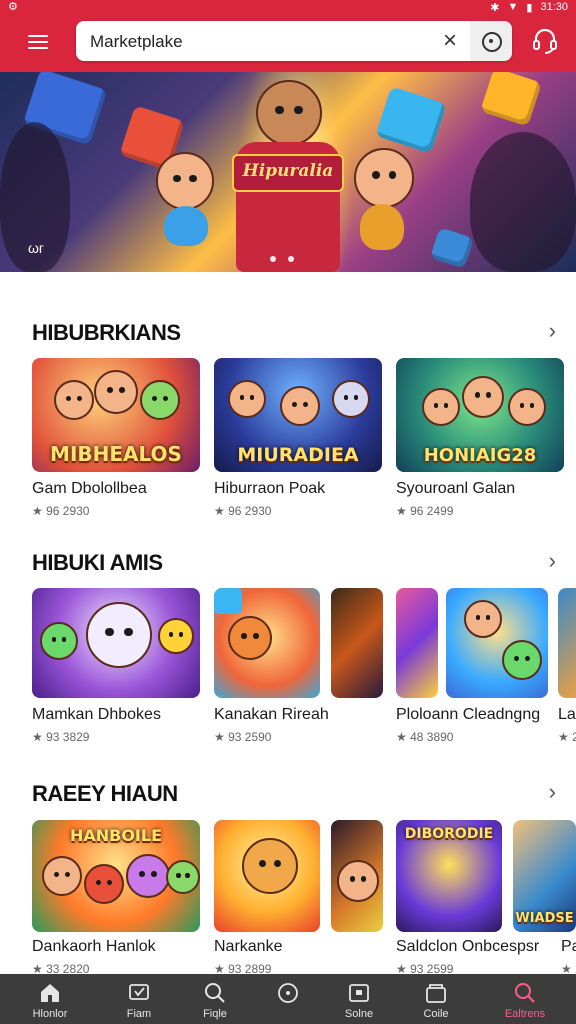 Image resolution: width=576 pixels, height=1024 pixels. What do you see at coordinates (567, 737) in the screenshot?
I see `game-meta: ★ 2` at bounding box center [567, 737].